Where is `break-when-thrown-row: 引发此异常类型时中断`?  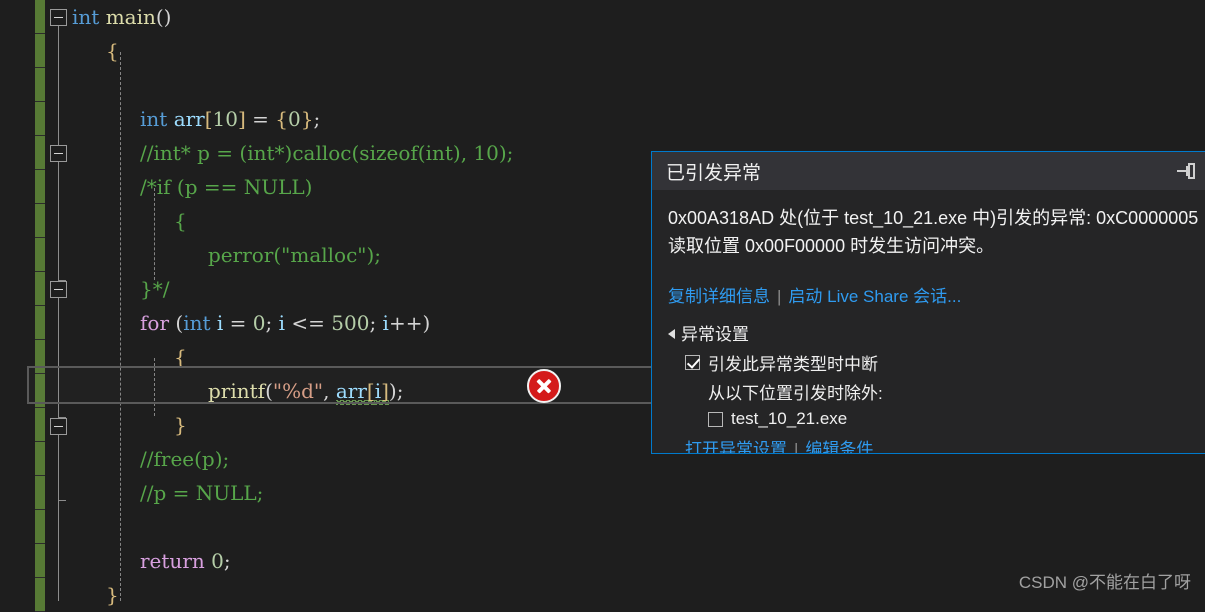 break-when-thrown-row: 引发此异常类型时中断 is located at coordinates (936, 362).